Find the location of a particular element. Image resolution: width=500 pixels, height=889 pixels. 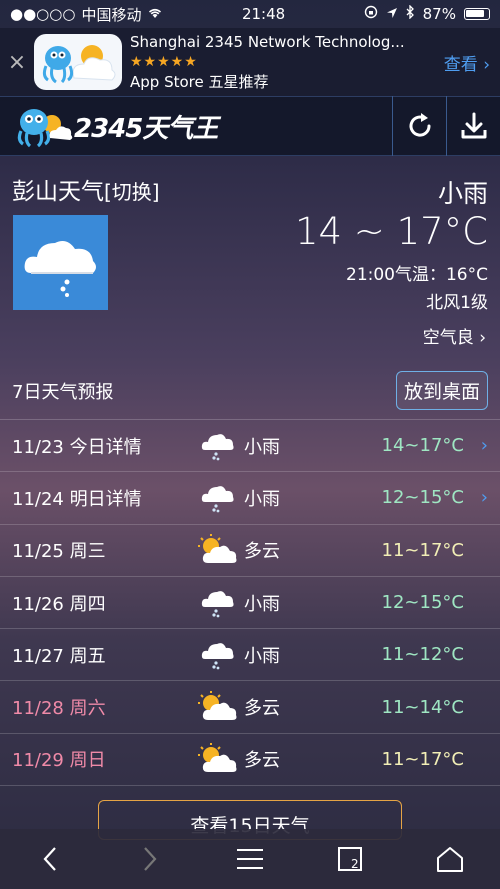

city-row: 彭山天气[切换] is located at coordinates (86, 189).